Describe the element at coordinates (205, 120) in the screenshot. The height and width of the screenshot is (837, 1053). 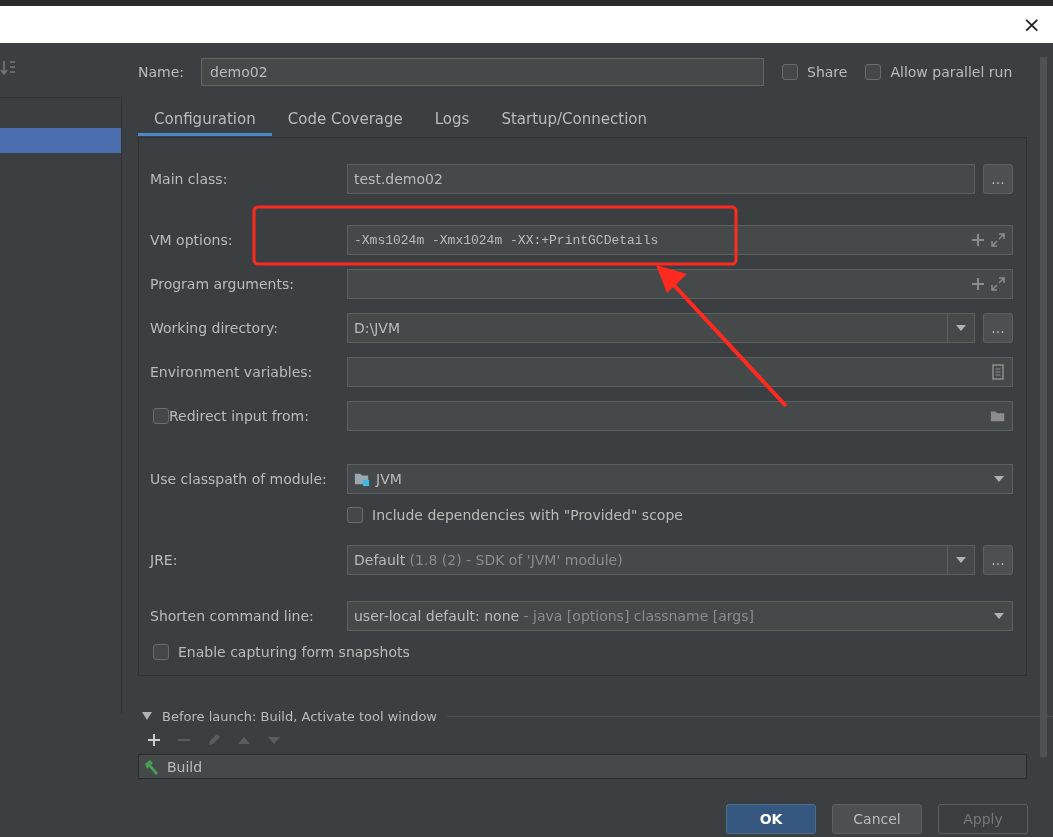
I see `tab: Configuration` at that location.